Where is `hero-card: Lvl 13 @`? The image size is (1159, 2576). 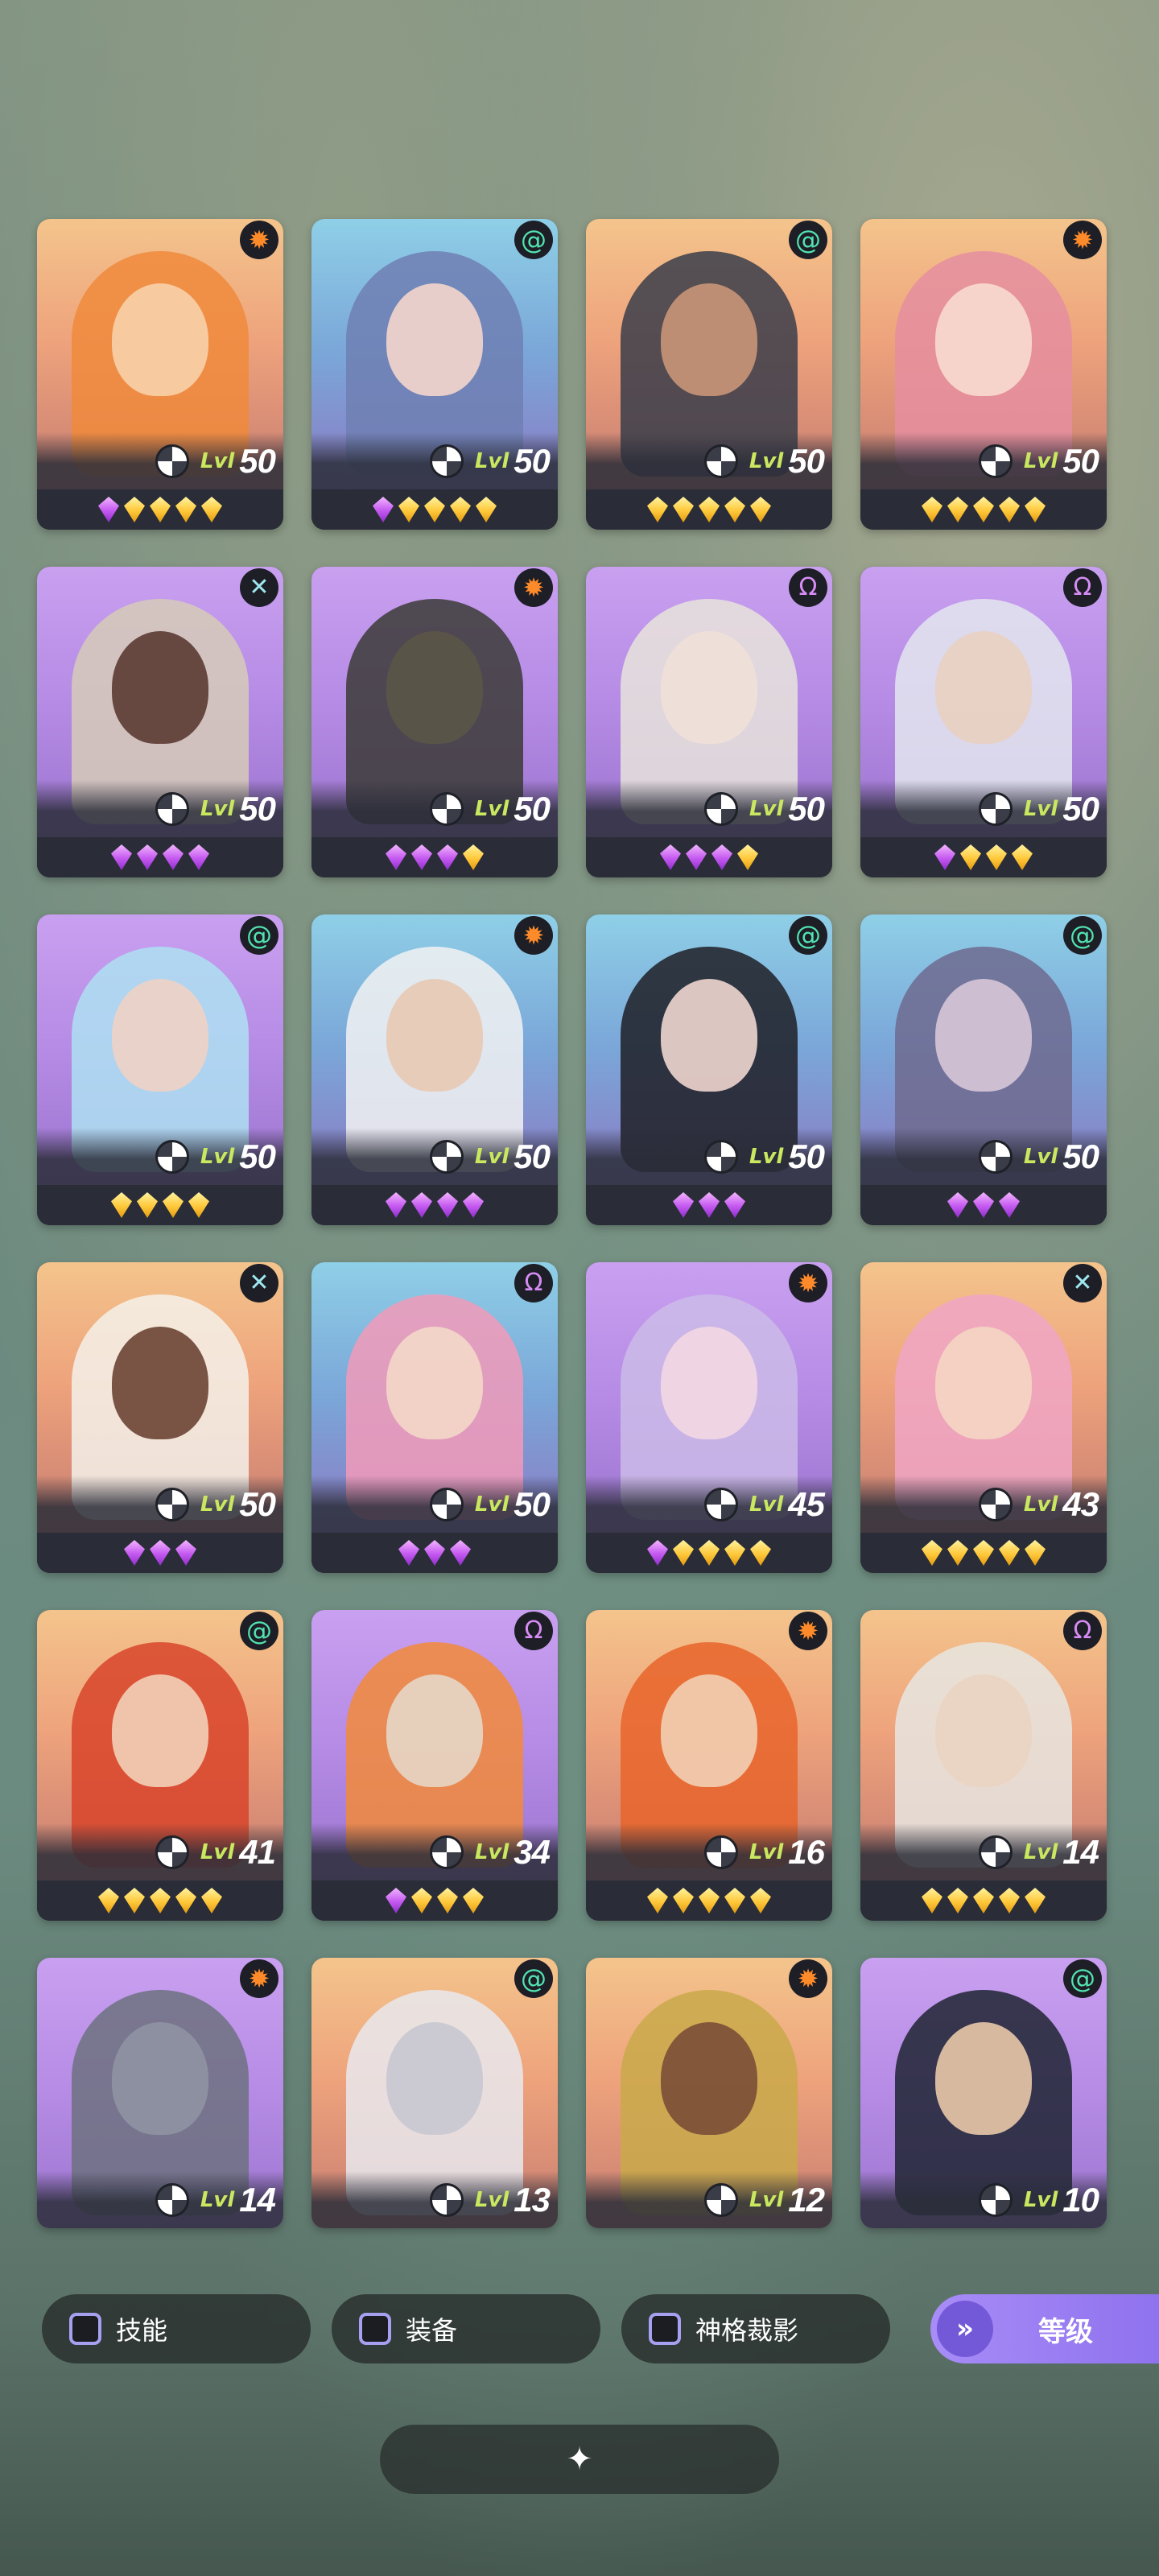
hero-card: Lvl 13 @ is located at coordinates (434, 2093).